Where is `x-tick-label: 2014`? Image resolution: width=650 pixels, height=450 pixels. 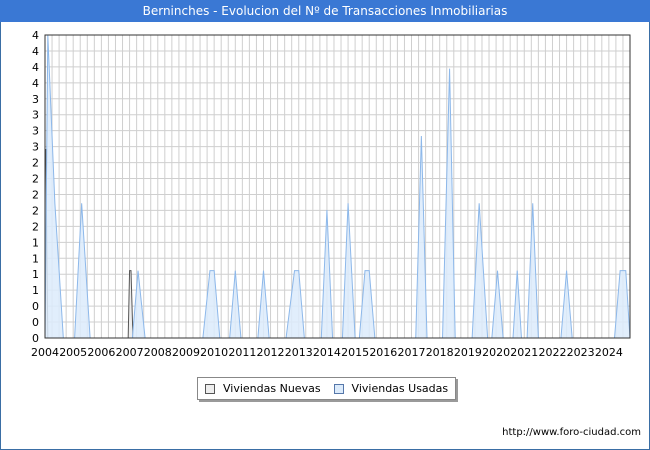 x-tick-label: 2014 is located at coordinates (327, 352).